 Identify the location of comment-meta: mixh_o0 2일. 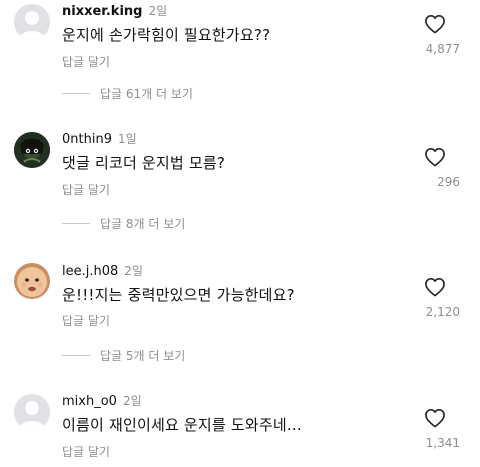
(102, 400).